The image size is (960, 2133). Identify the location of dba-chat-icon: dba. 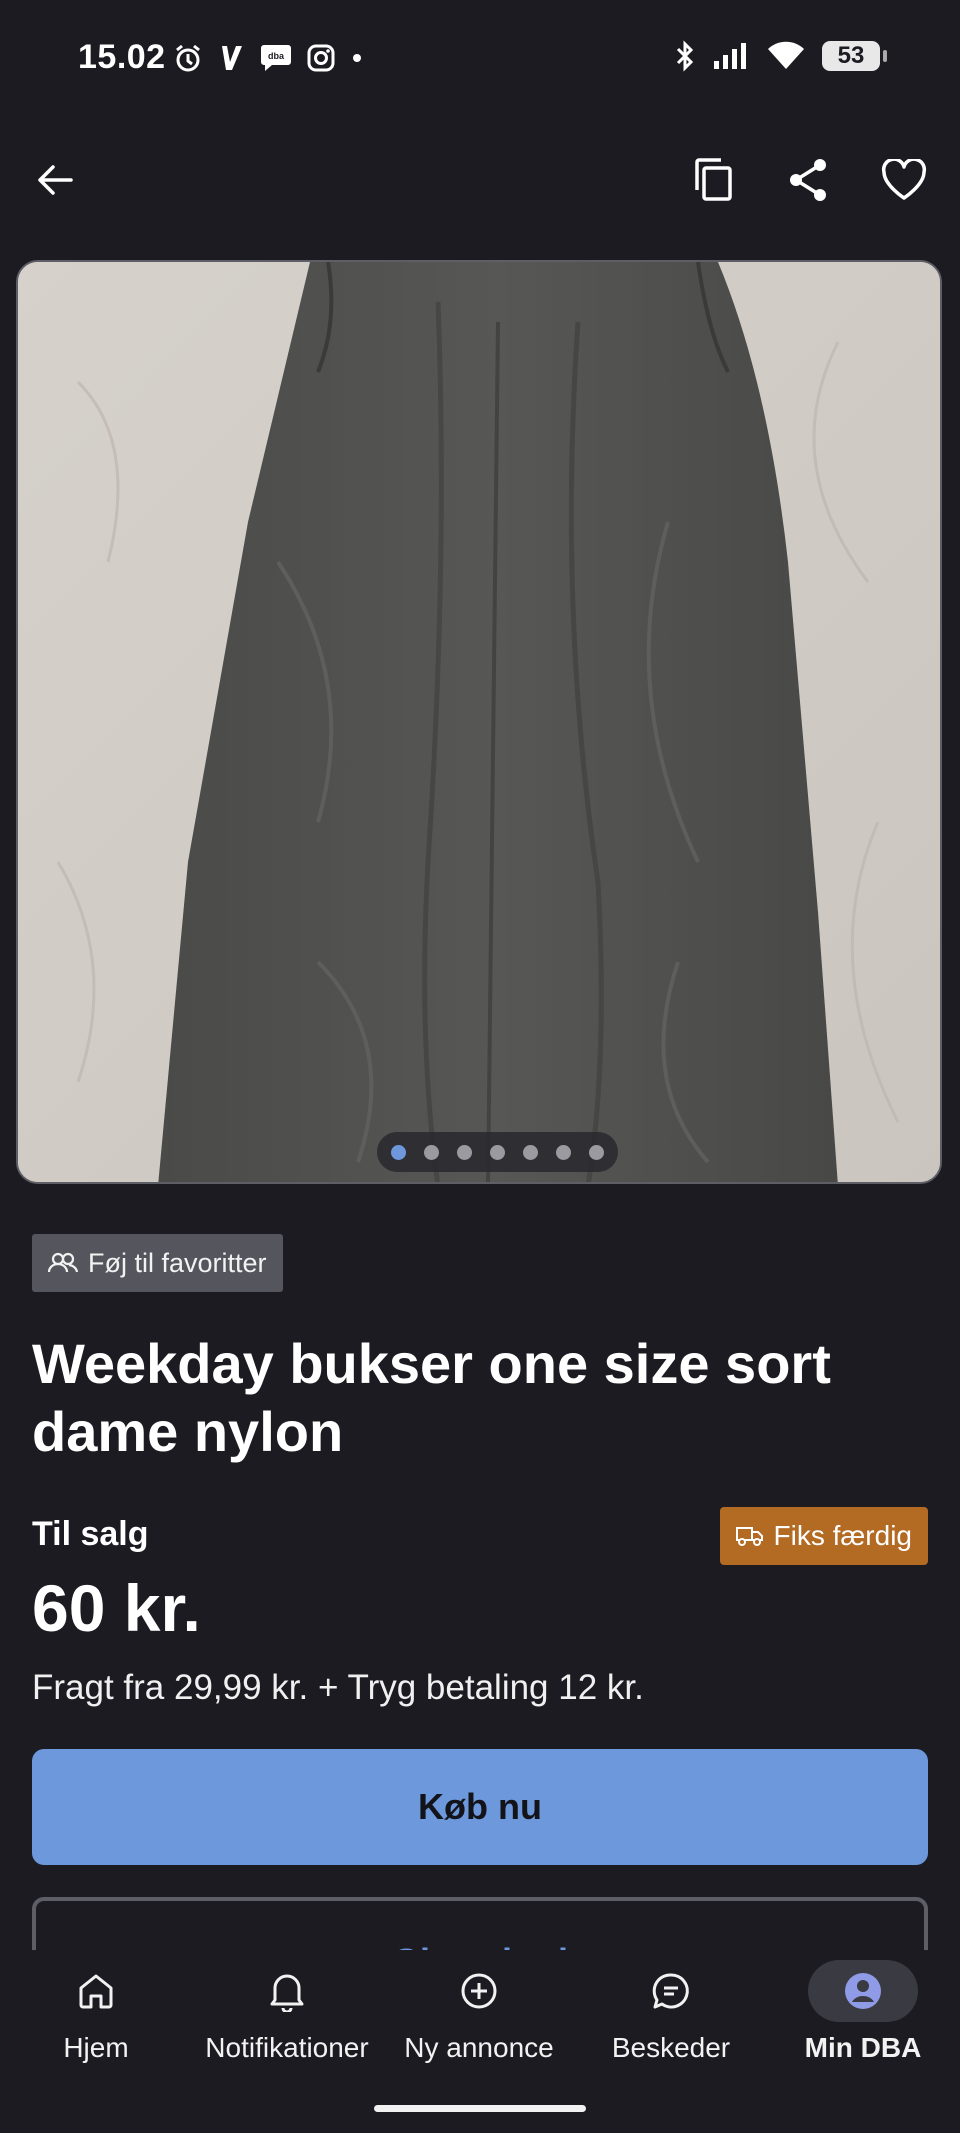
(276, 58).